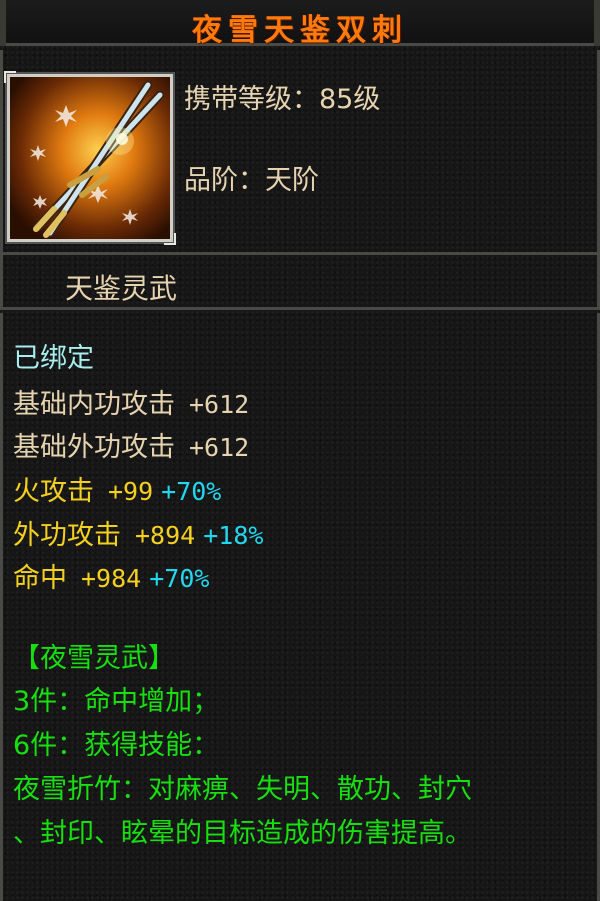 This screenshot has width=600, height=901. What do you see at coordinates (224, 180) in the screenshot?
I see `item-grade-label: 品阶：` at bounding box center [224, 180].